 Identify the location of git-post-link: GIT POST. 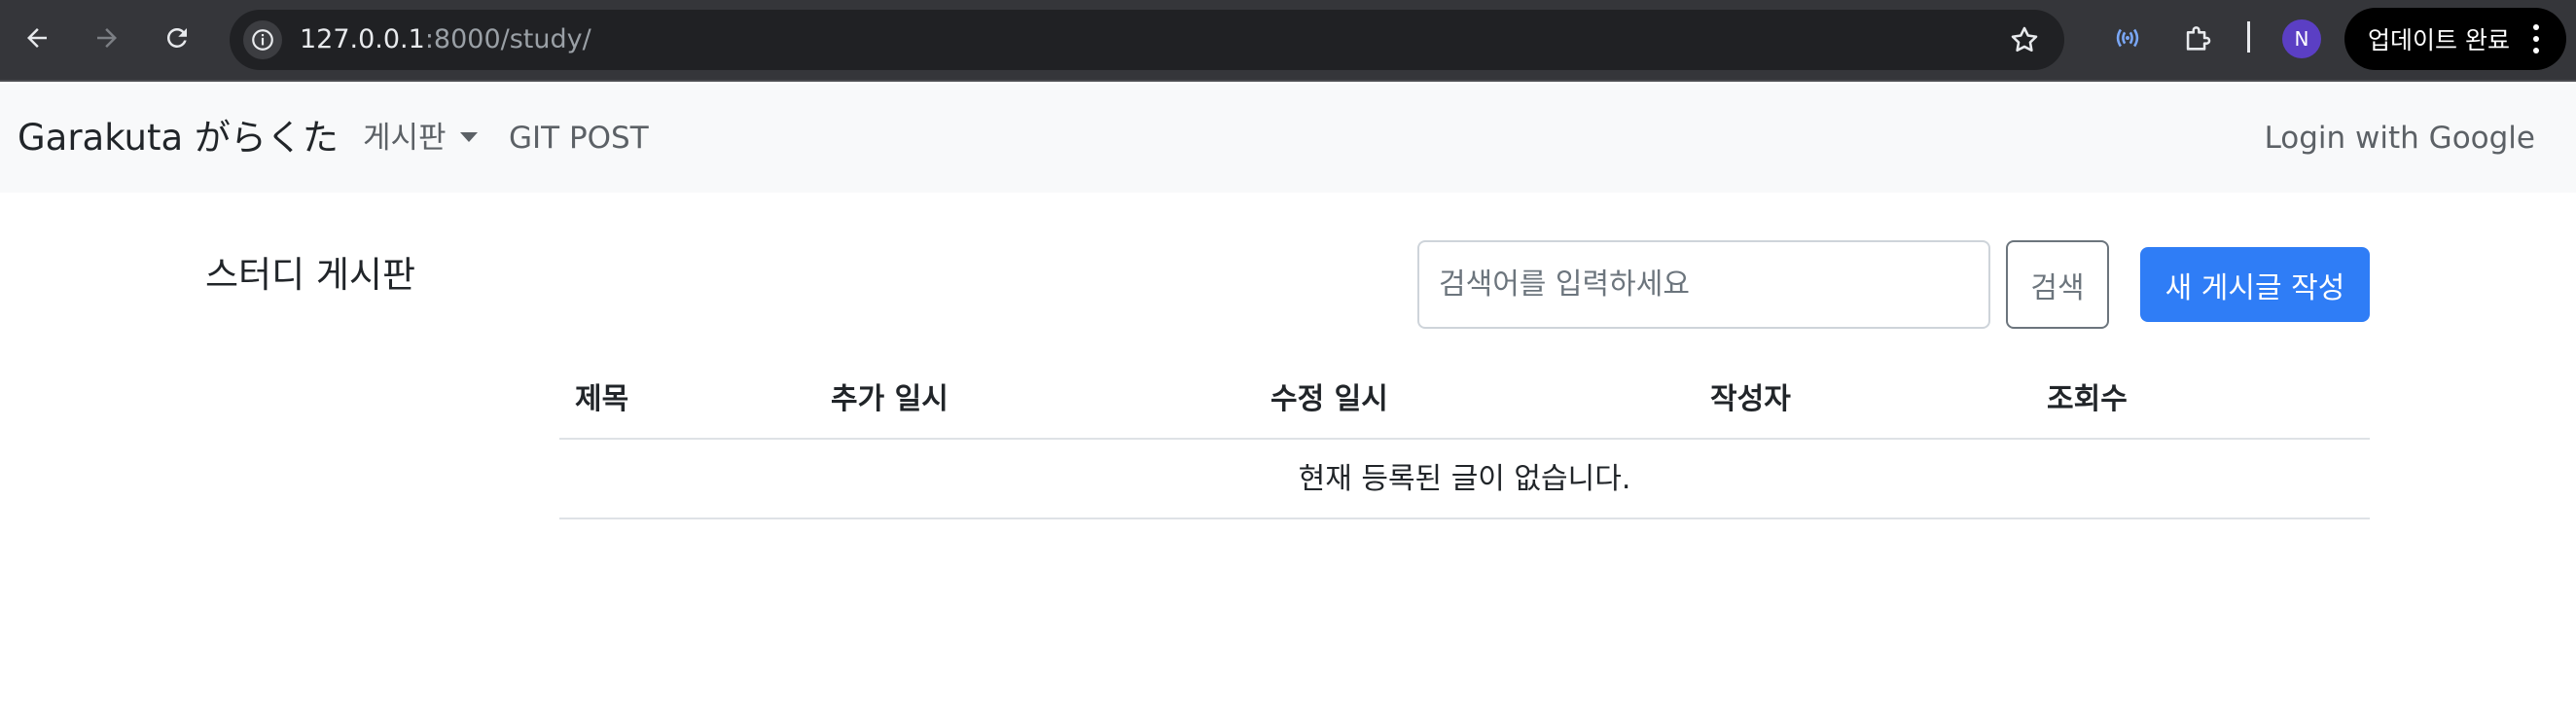
(579, 138).